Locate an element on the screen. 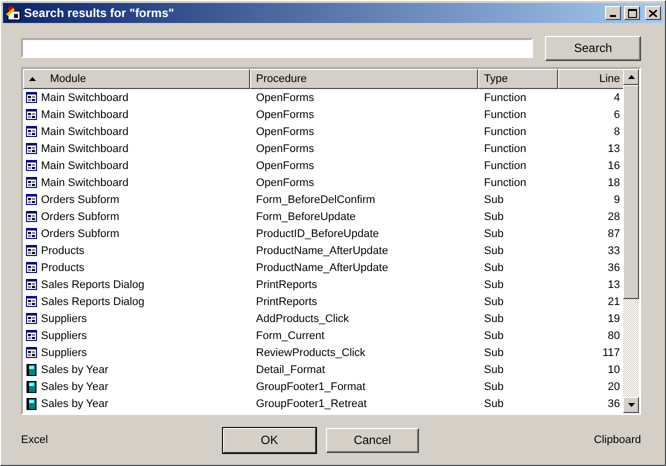  procedure-cell-text: Detail_Format is located at coordinates (290, 370).